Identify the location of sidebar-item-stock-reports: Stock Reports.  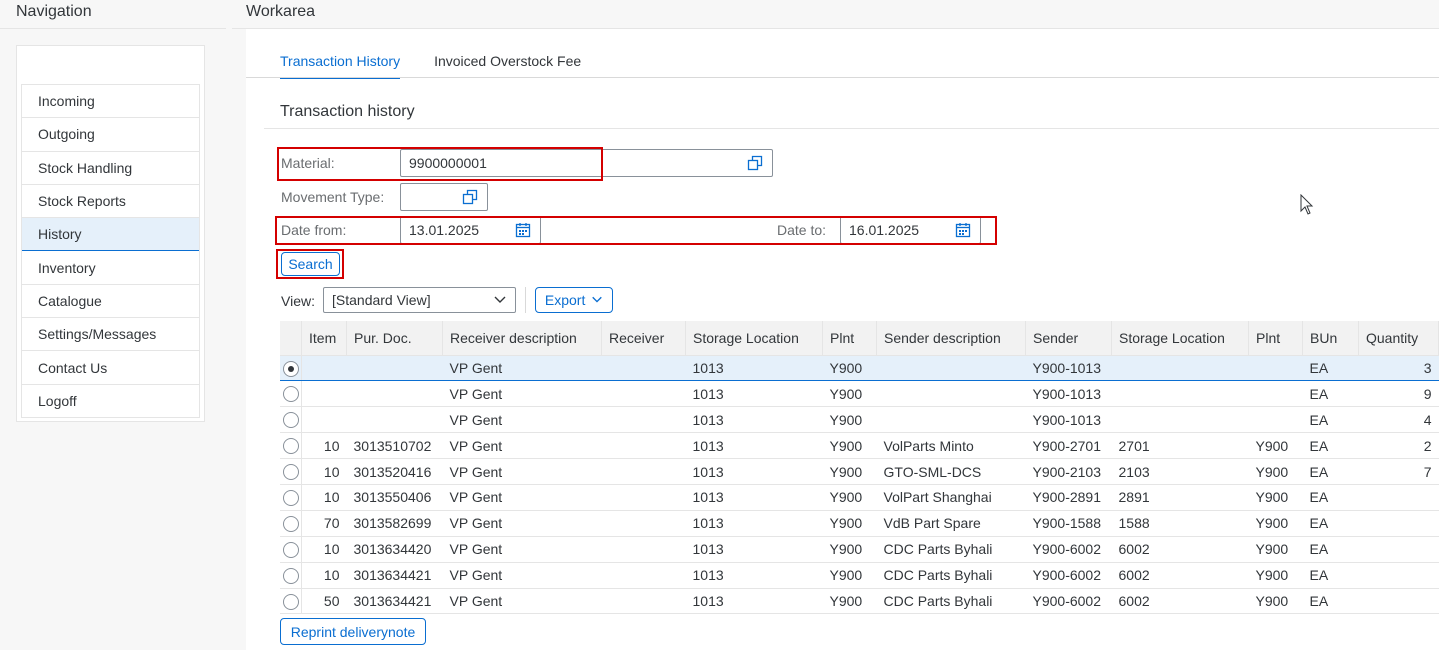
(110, 202).